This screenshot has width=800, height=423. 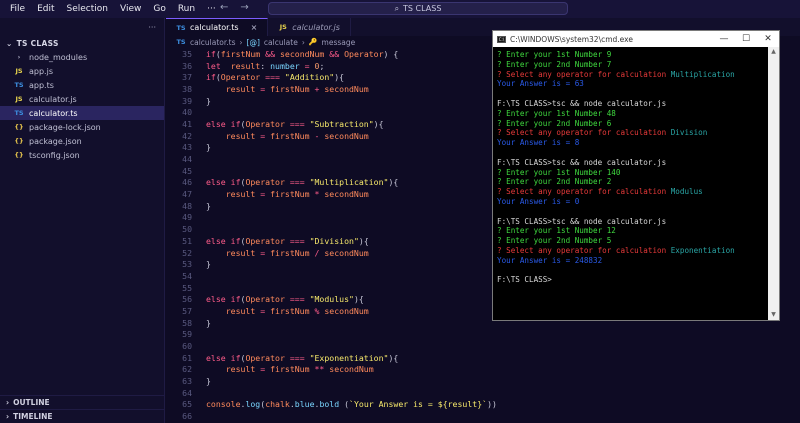 What do you see at coordinates (187, 334) in the screenshot?
I see `line-number: 59` at bounding box center [187, 334].